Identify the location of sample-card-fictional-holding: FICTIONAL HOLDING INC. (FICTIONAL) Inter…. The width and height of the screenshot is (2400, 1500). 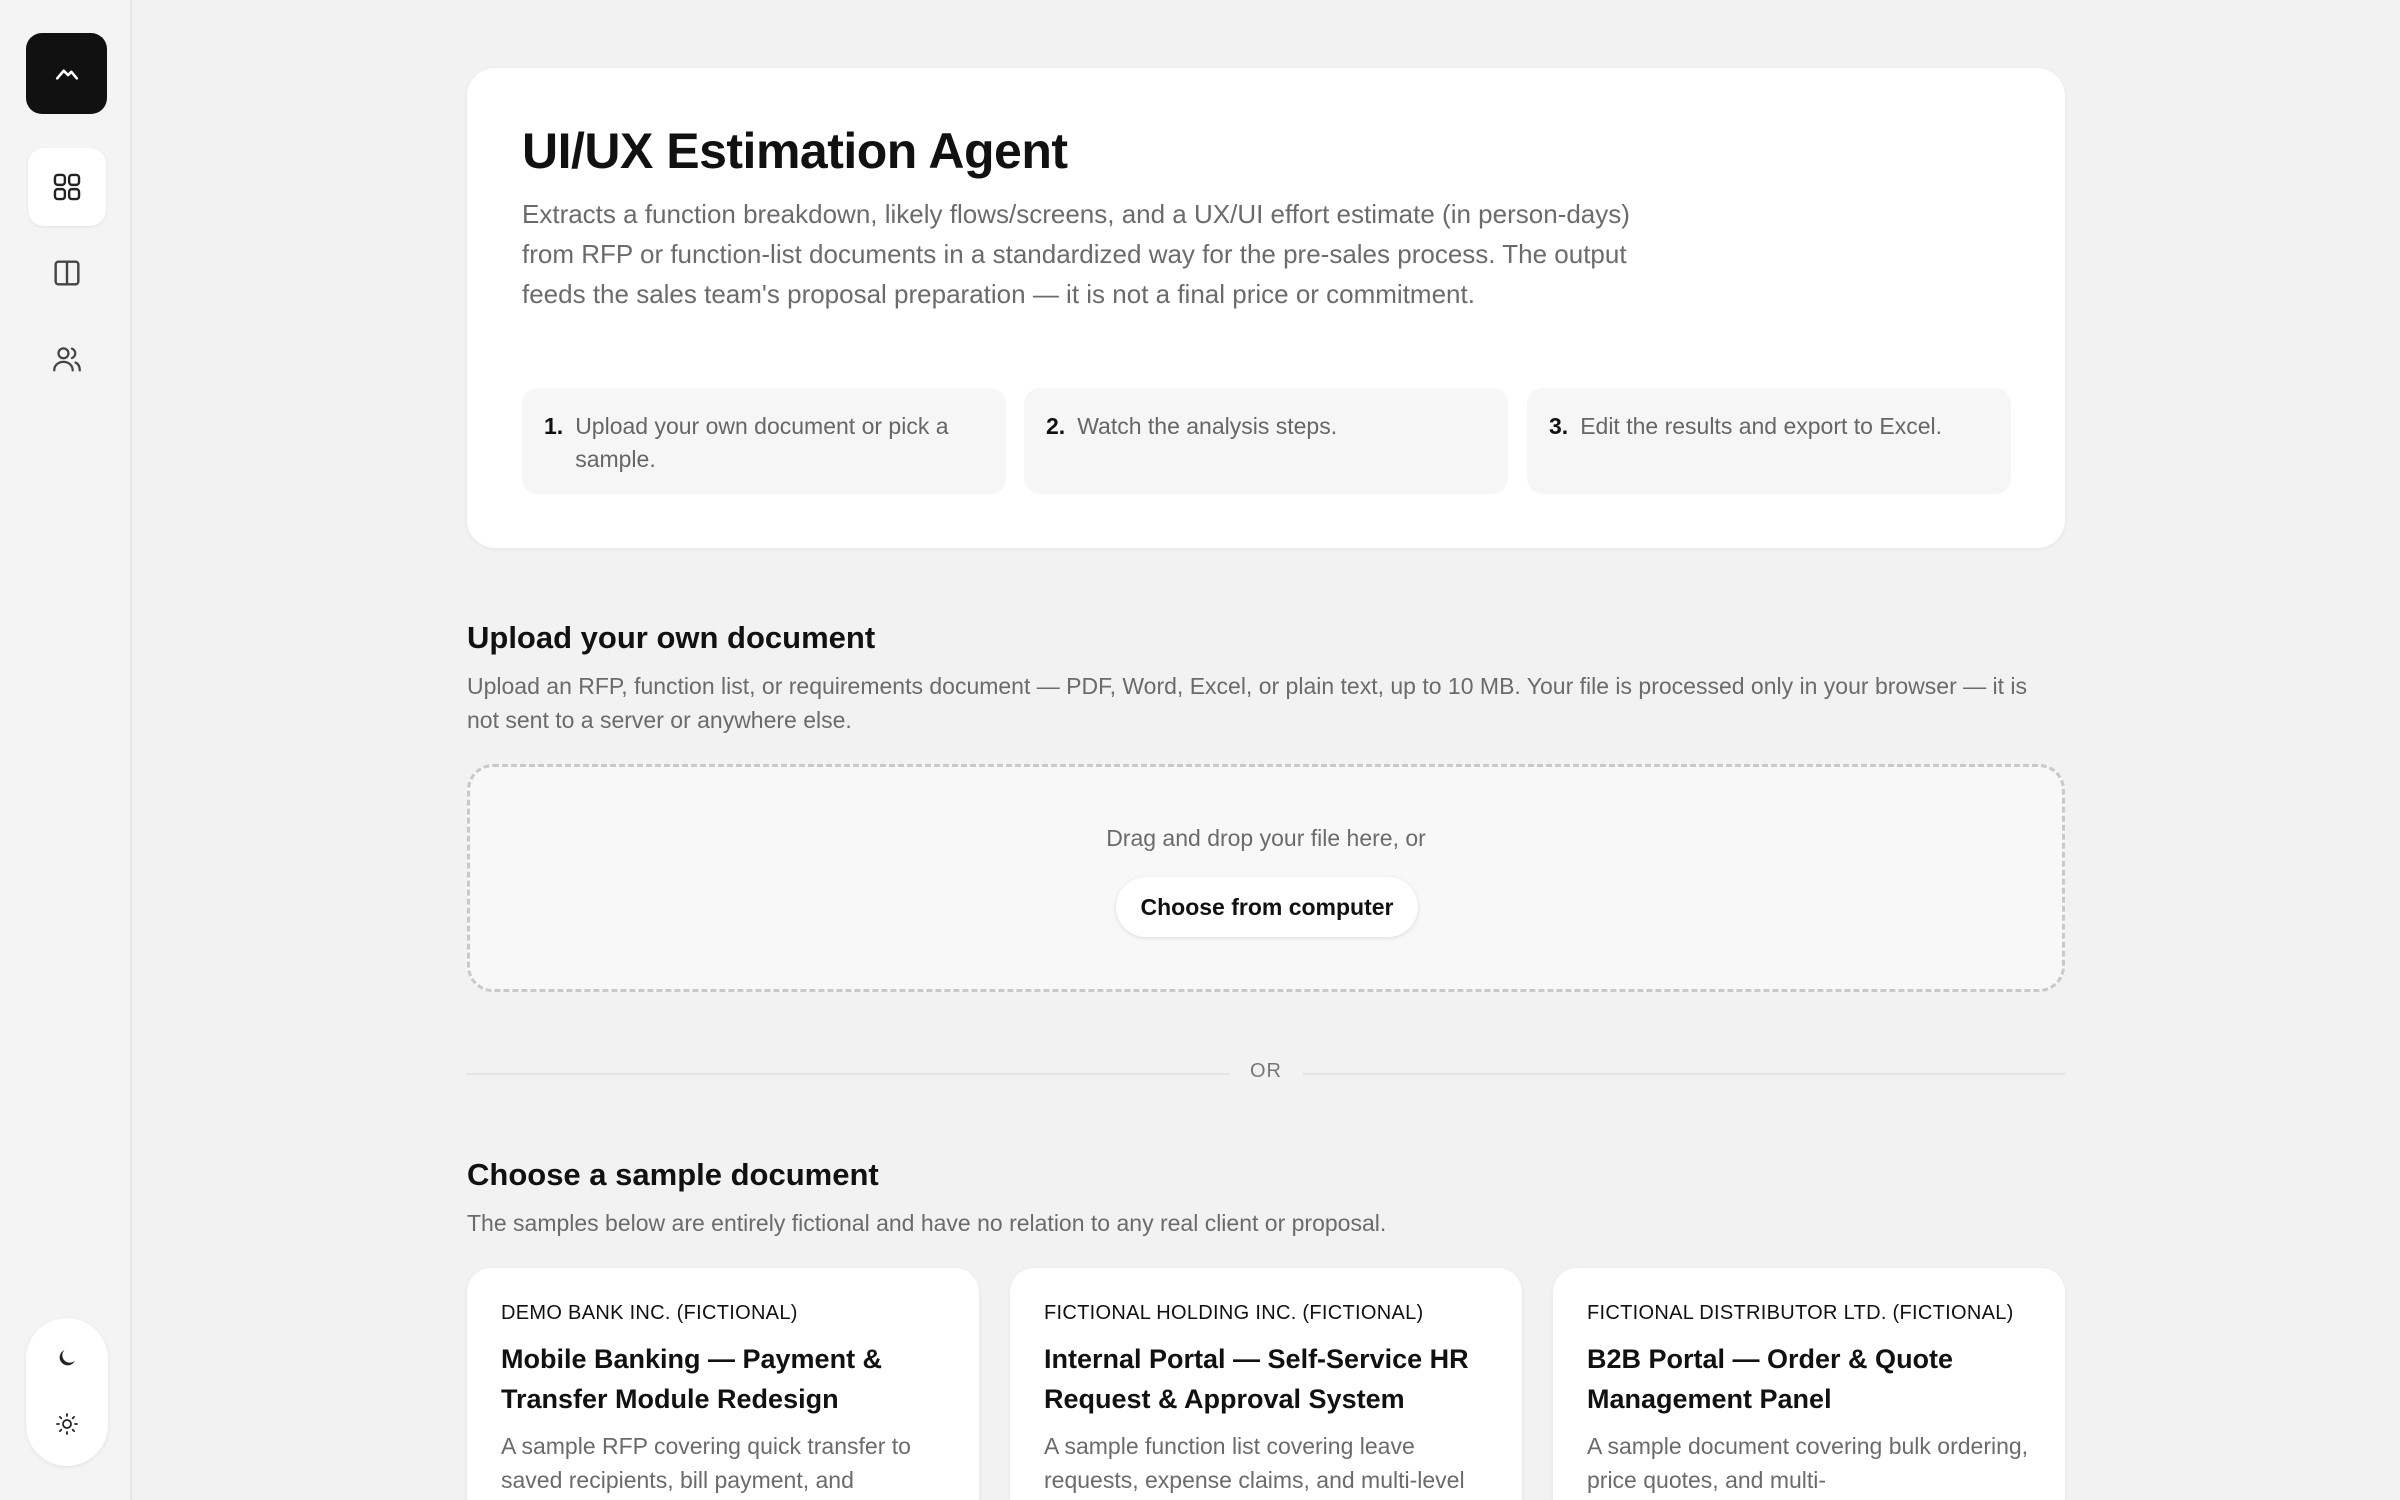
(1266, 1384).